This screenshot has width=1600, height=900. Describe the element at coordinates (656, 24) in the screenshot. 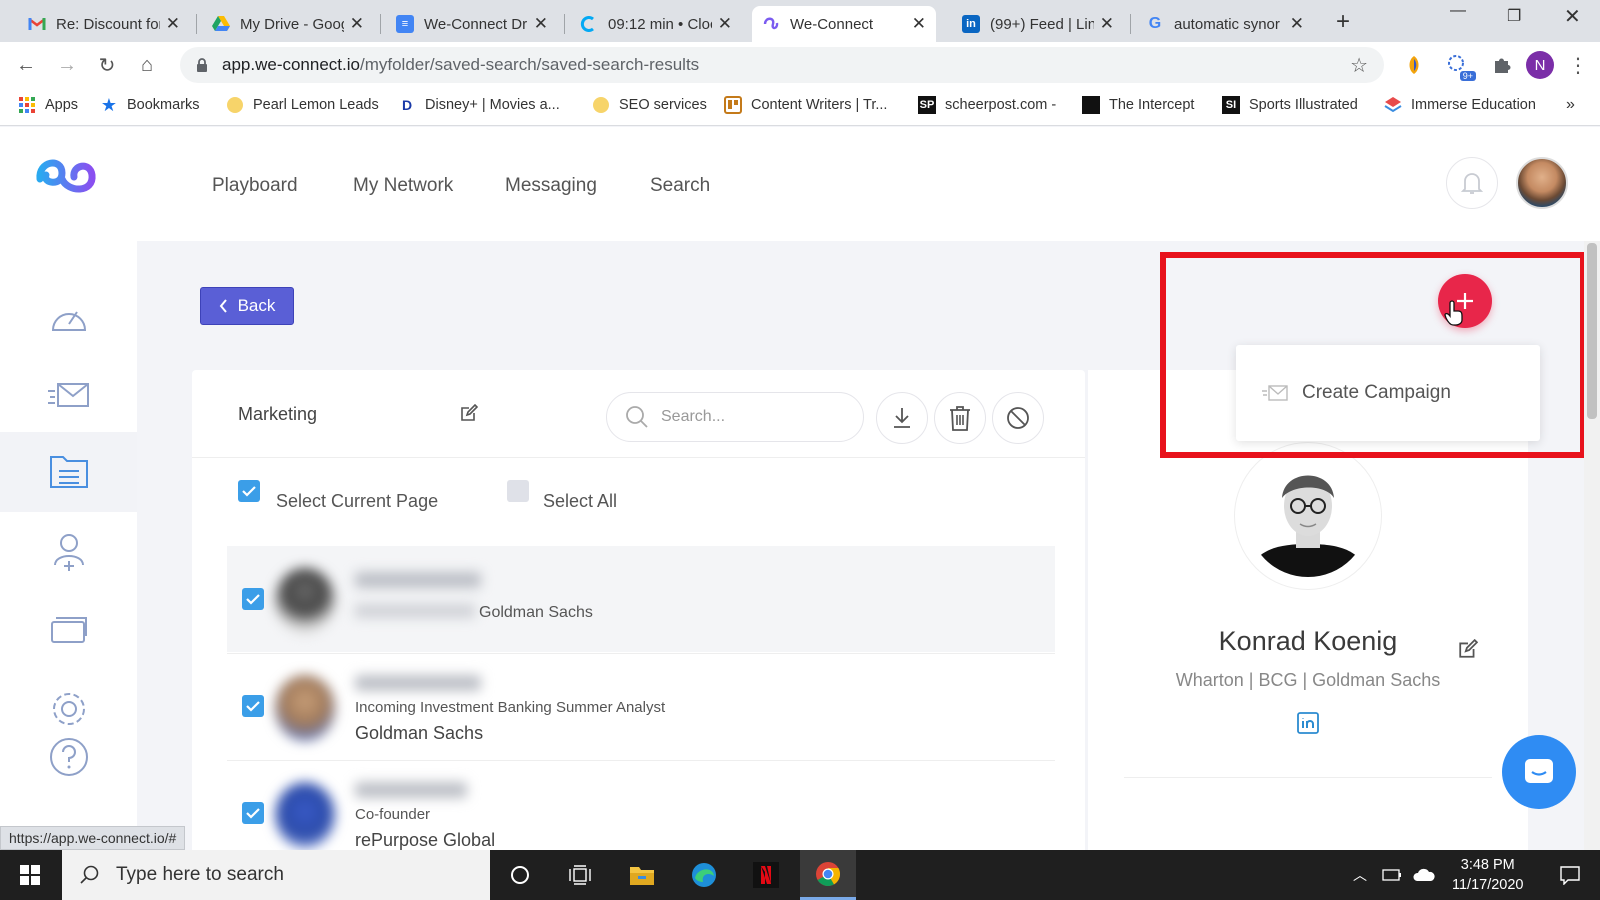

I see `tab-clockify: 09:12 min • Cloc ✕` at that location.